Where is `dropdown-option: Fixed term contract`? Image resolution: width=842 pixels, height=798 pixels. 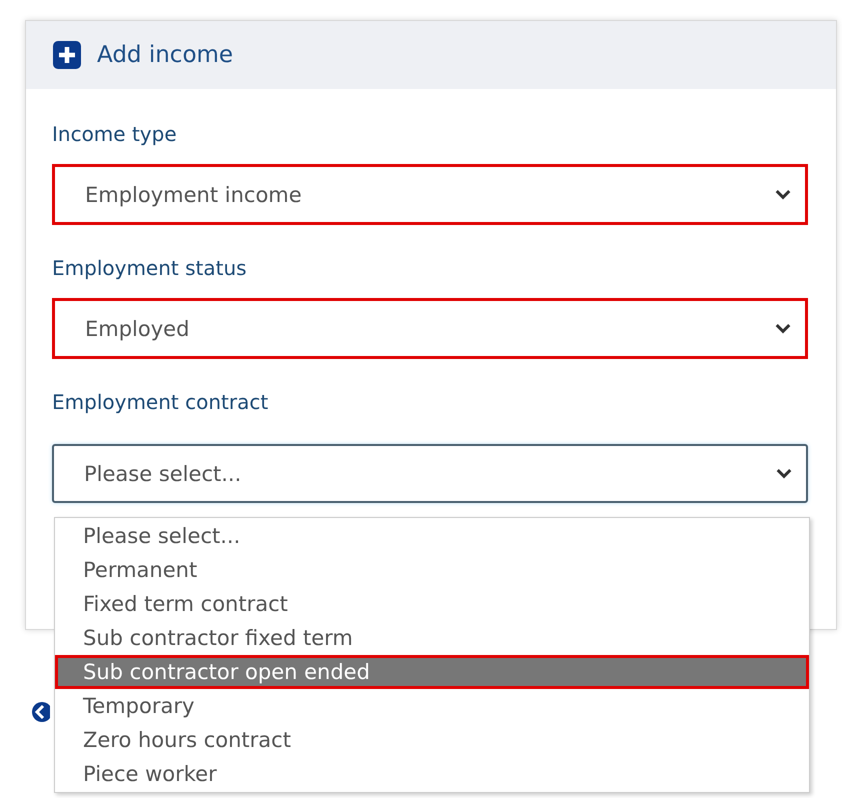 dropdown-option: Fixed term contract is located at coordinates (432, 604).